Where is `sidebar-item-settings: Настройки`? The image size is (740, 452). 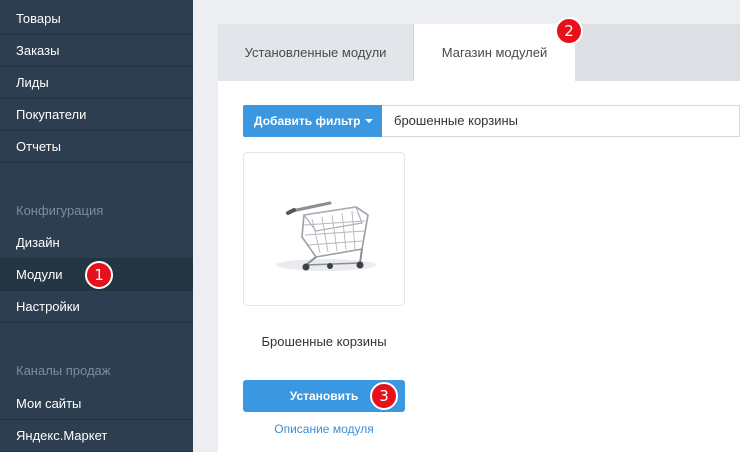 sidebar-item-settings: Настройки is located at coordinates (96, 307).